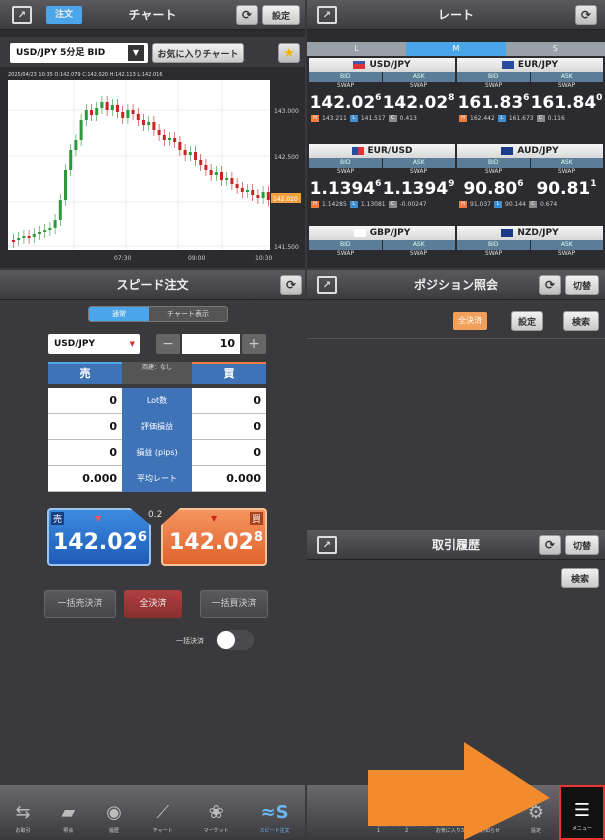  I want to click on tab-mode-normal: 通常, so click(119, 314).